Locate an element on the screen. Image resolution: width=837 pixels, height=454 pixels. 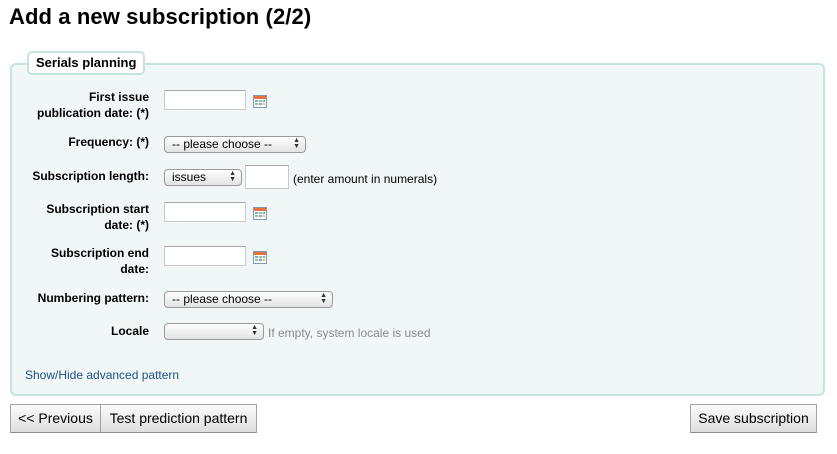
subscription-length-hint: (enter amount in numerals) is located at coordinates (365, 179).